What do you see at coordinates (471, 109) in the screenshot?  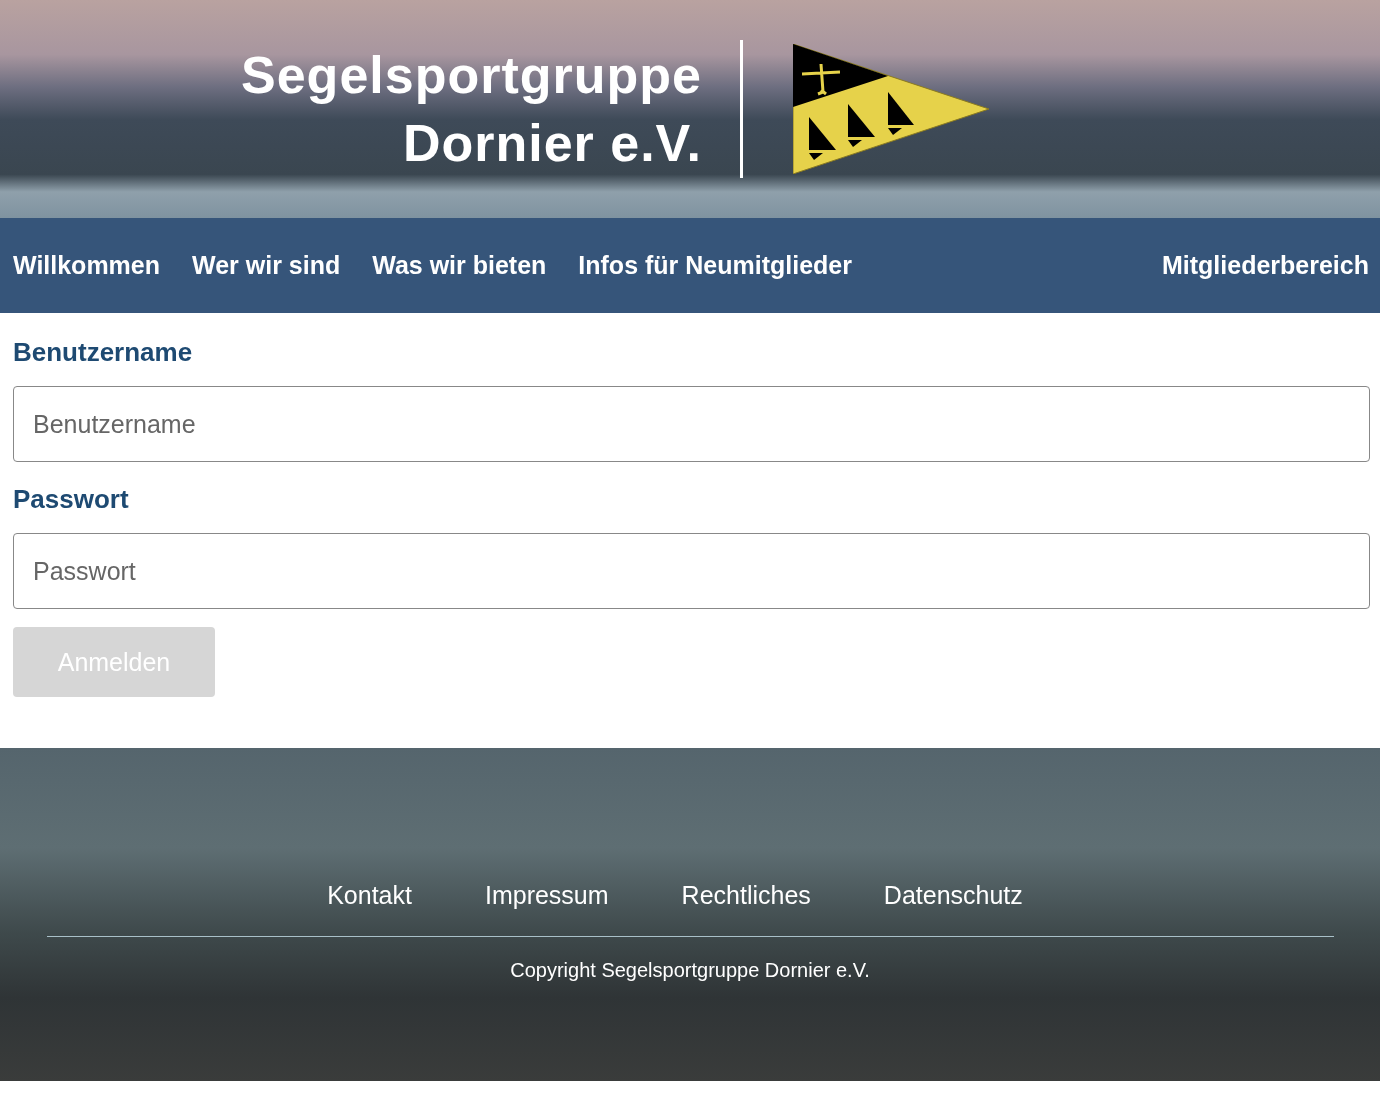 I see `site-title: Segelsportgruppe Dornier e.V.` at bounding box center [471, 109].